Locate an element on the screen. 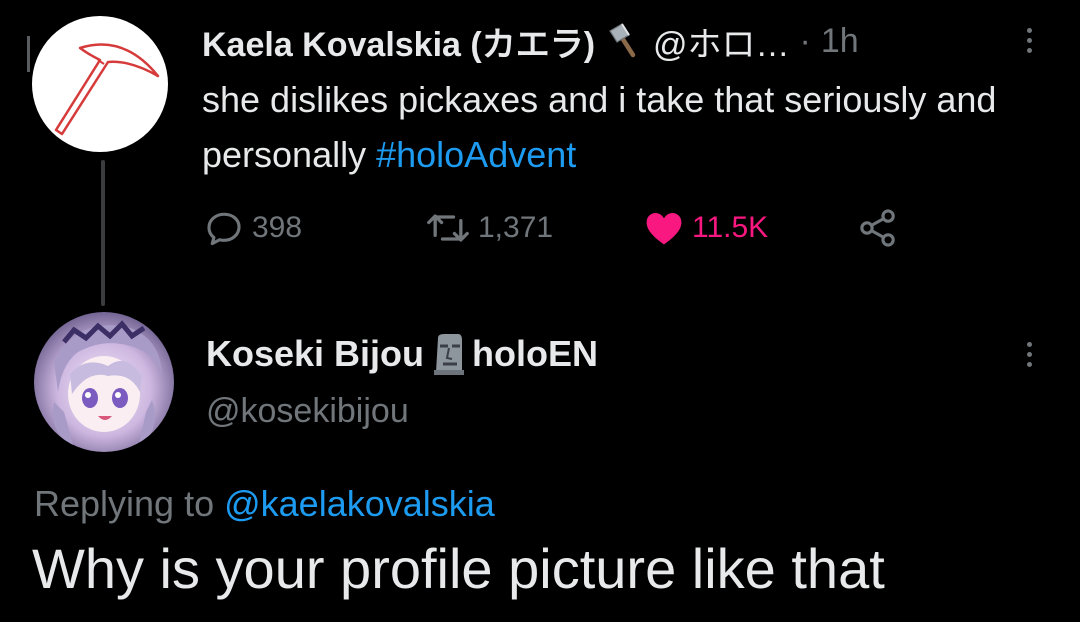 This screenshot has height=622, width=1080. heart-icon is located at coordinates (664, 228).